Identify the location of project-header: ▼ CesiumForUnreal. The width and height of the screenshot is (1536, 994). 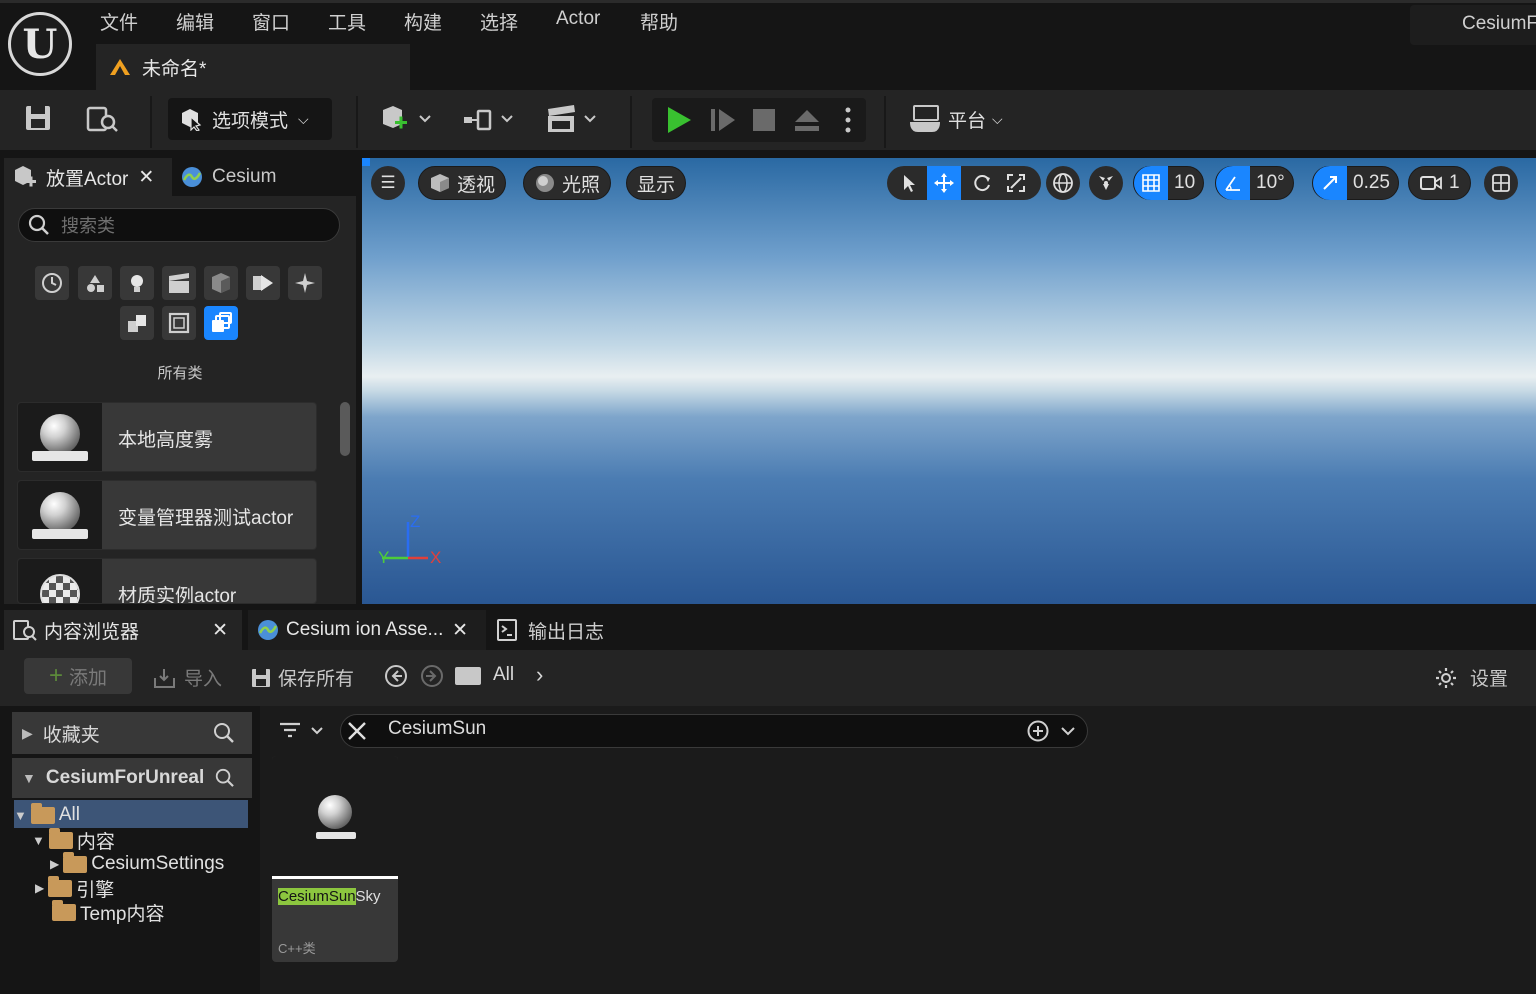
(132, 778).